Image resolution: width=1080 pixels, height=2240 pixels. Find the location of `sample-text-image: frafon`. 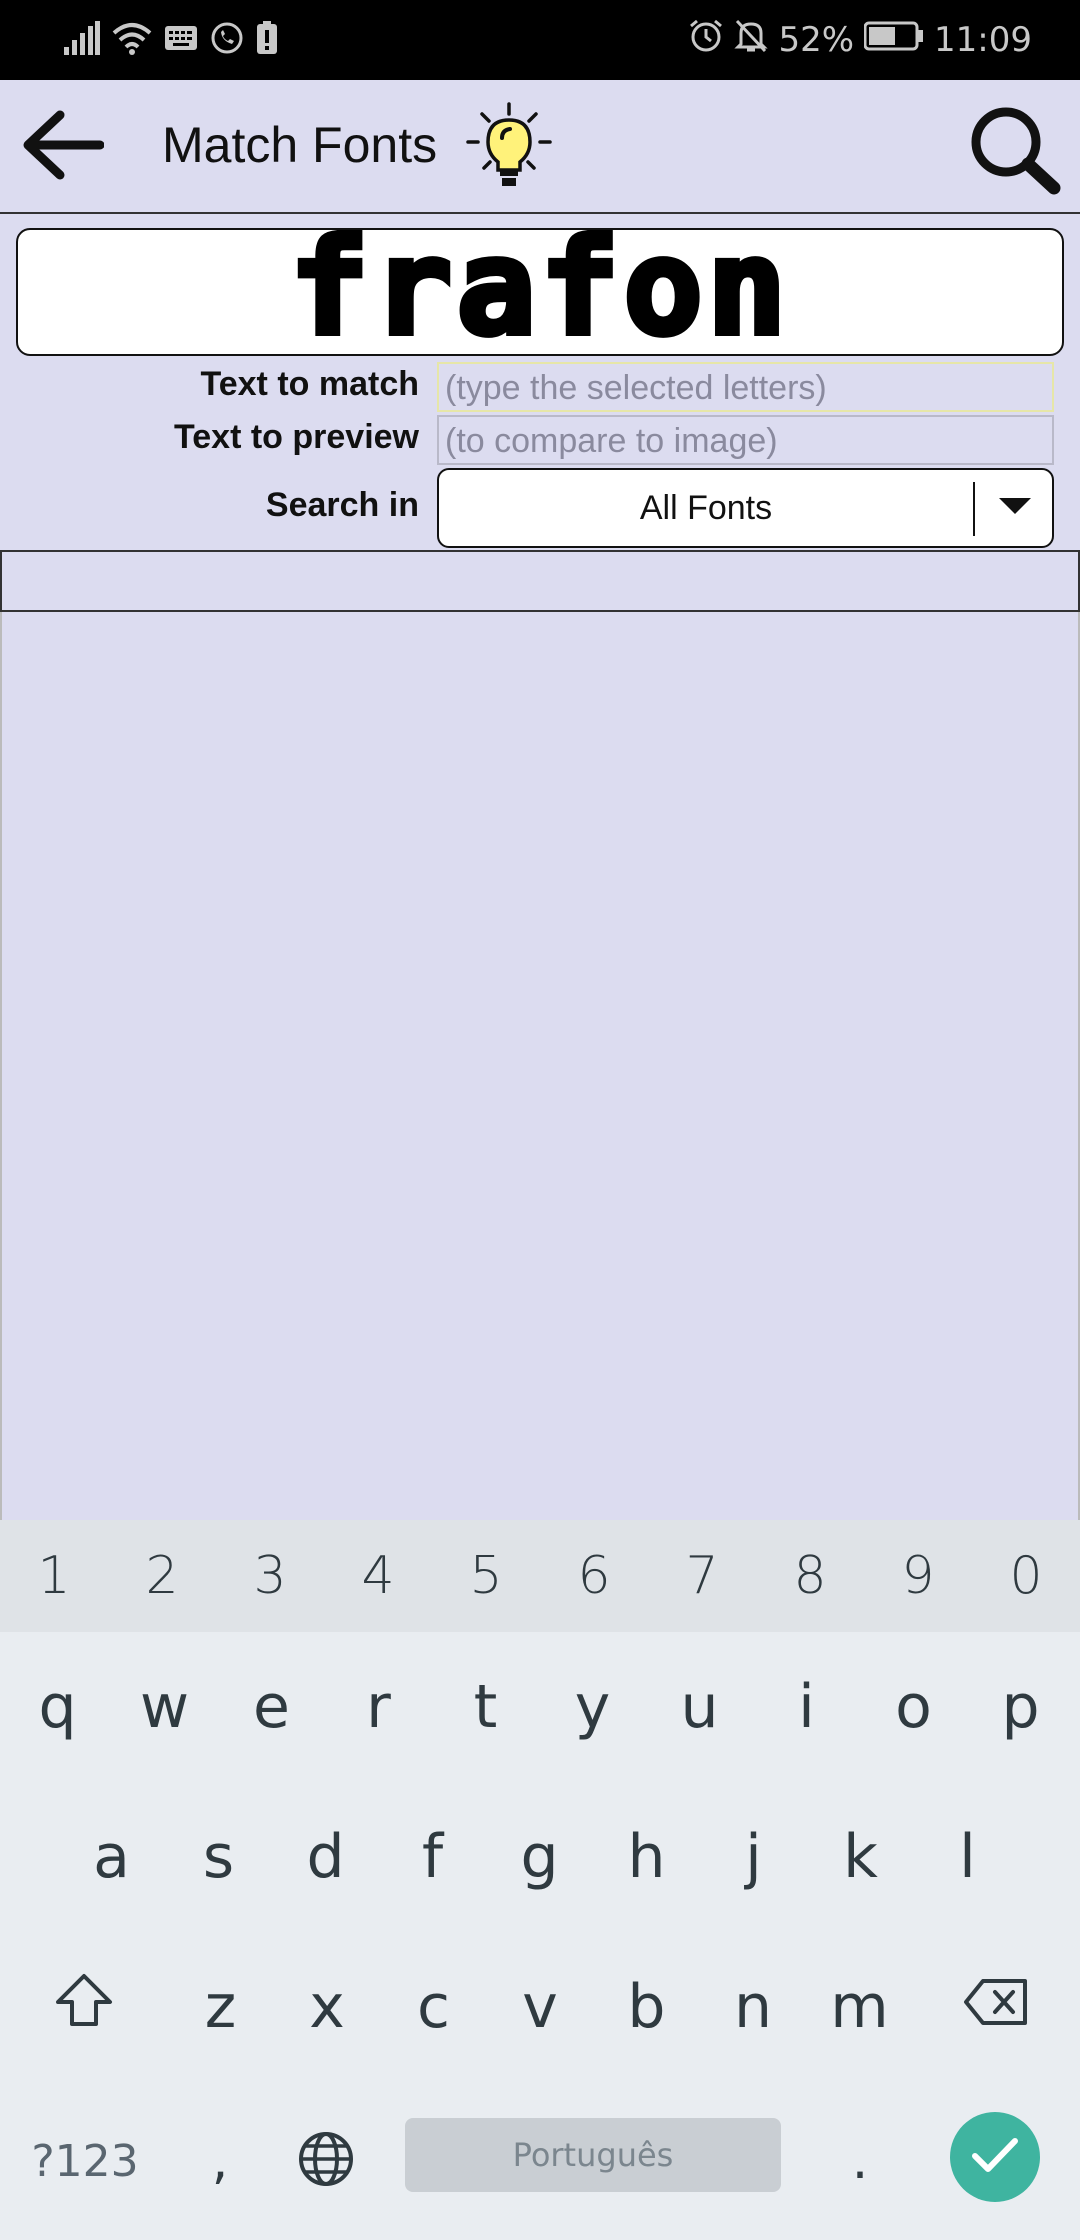

sample-text-image: frafon is located at coordinates (539, 292).